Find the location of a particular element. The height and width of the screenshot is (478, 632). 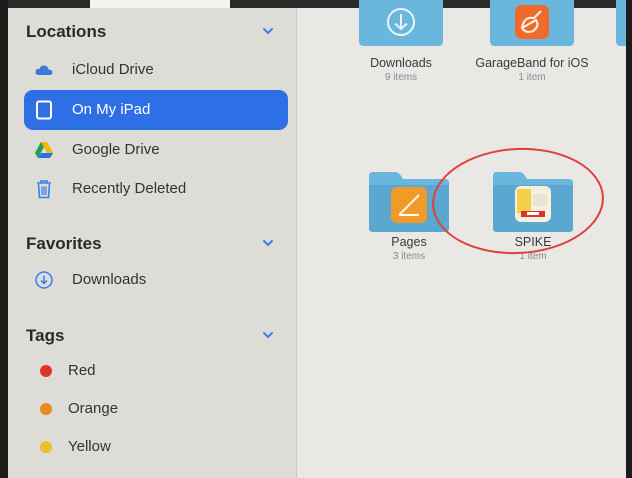

folder-name: Pages is located at coordinates (409, 242).